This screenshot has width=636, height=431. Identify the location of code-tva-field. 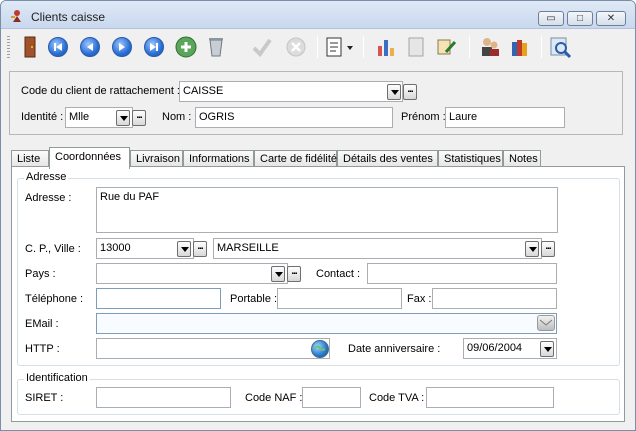
(490, 397).